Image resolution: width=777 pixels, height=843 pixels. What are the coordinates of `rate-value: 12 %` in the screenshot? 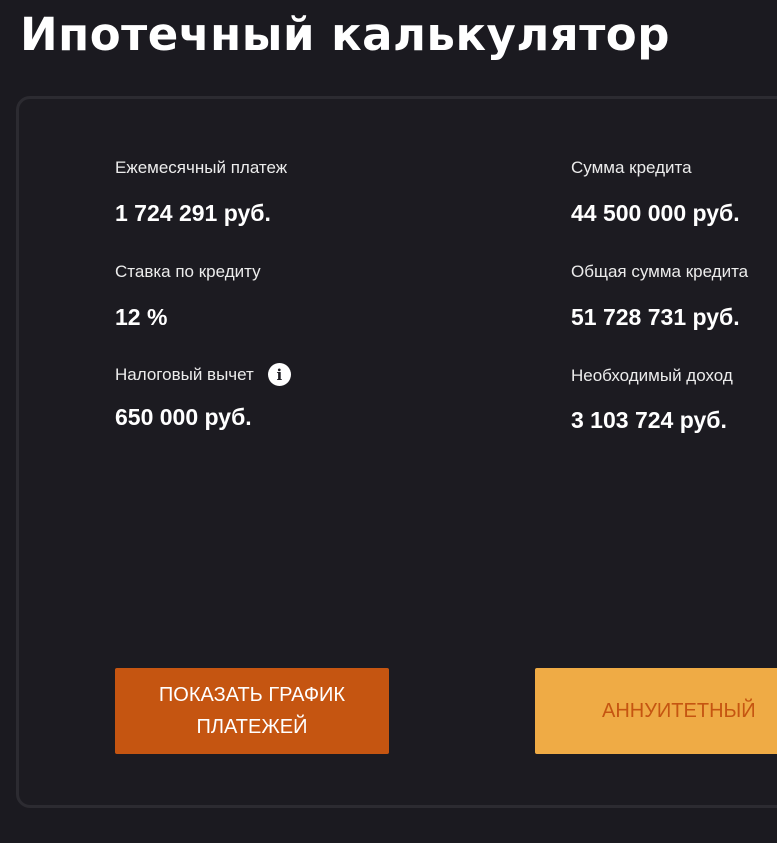 It's located at (141, 317).